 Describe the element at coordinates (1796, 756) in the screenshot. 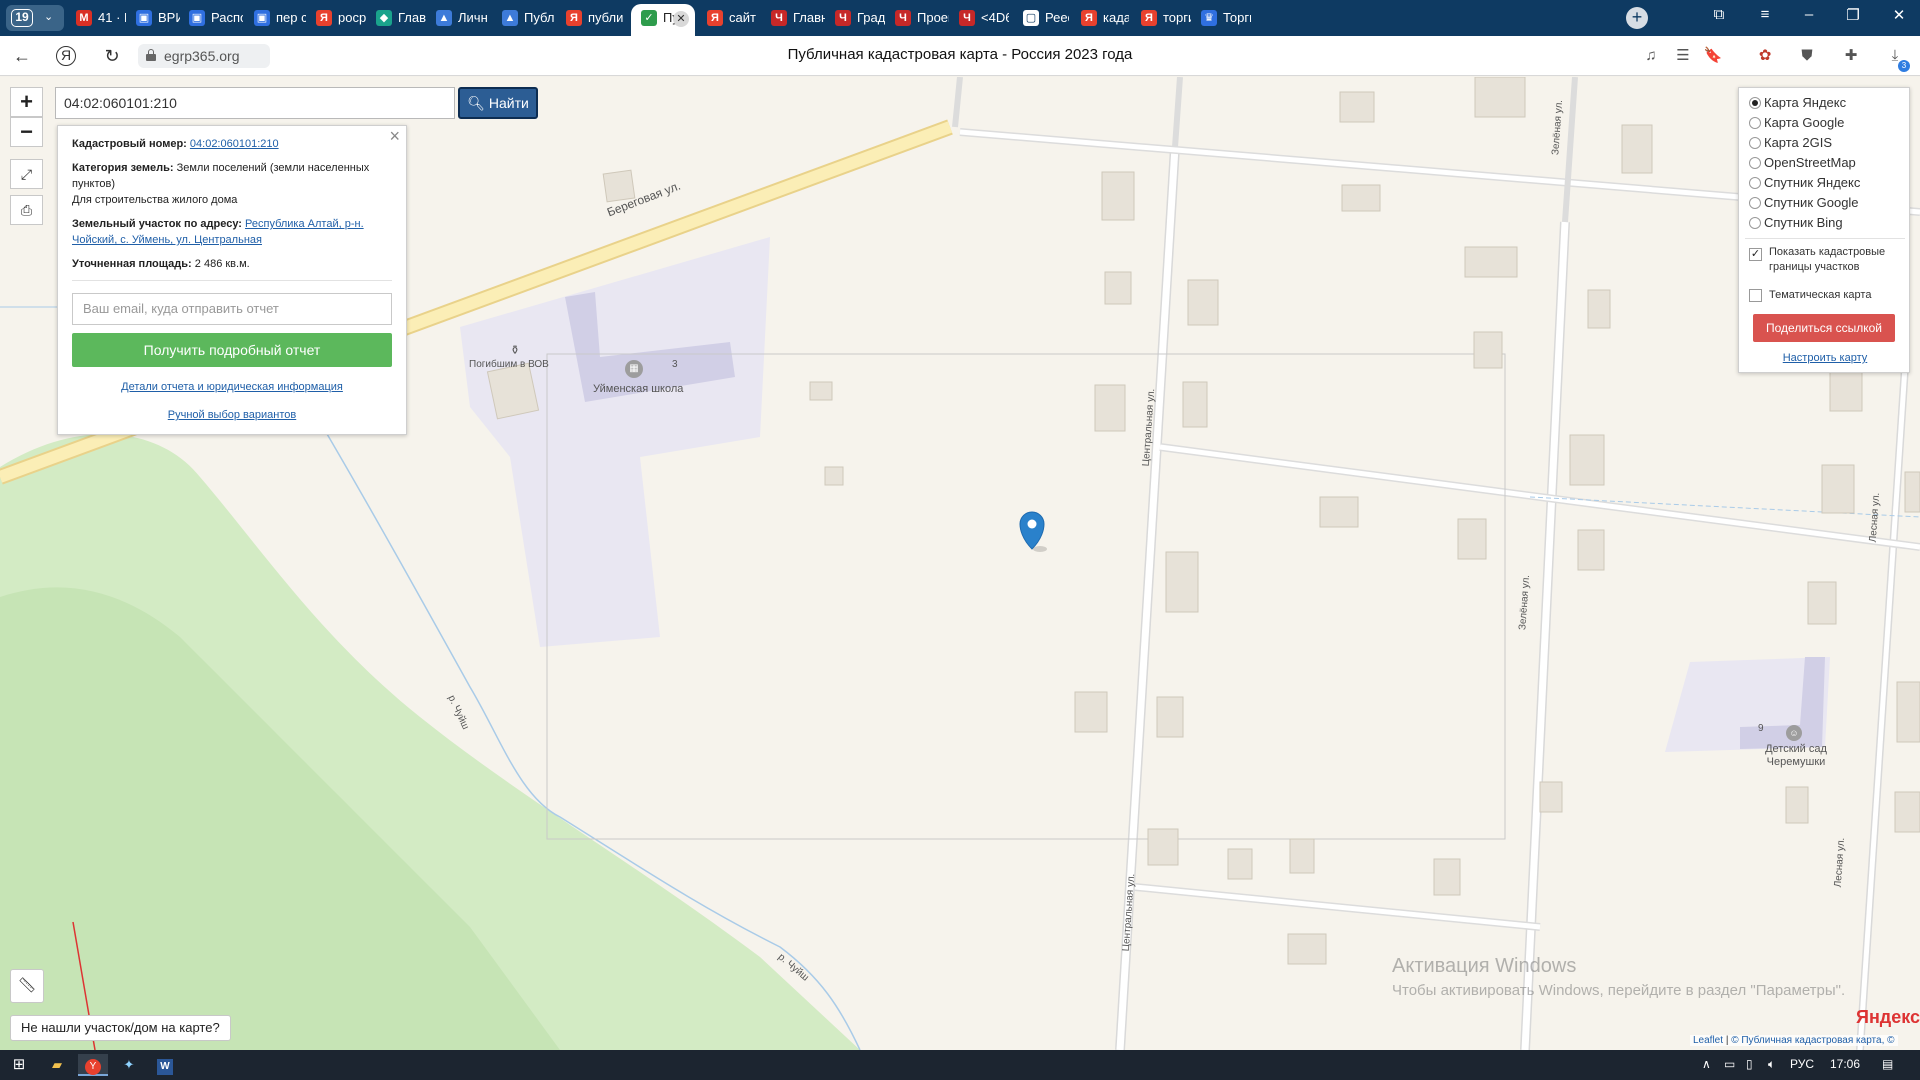

I see `kindergarten-label: Детский сад Черемушки` at that location.